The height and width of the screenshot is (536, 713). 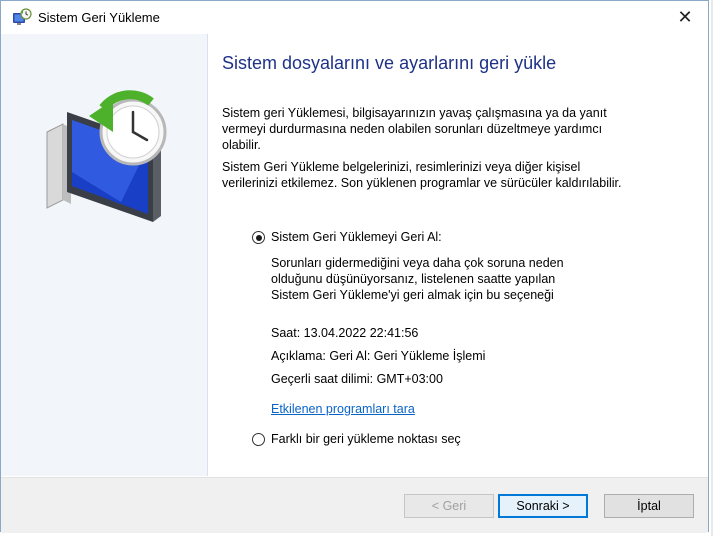 I want to click on back-button: < Geri, so click(x=449, y=506).